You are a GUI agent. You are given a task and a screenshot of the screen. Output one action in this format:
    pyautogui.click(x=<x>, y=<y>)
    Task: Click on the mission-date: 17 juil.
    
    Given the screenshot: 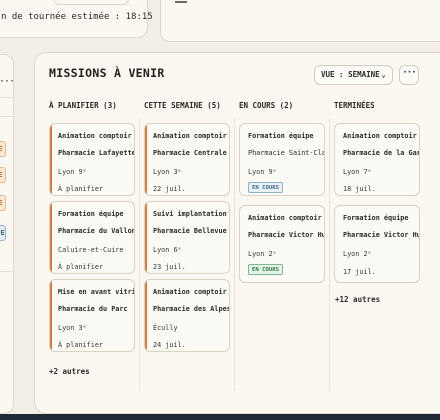 What is the action you would take?
    pyautogui.click(x=359, y=272)
    